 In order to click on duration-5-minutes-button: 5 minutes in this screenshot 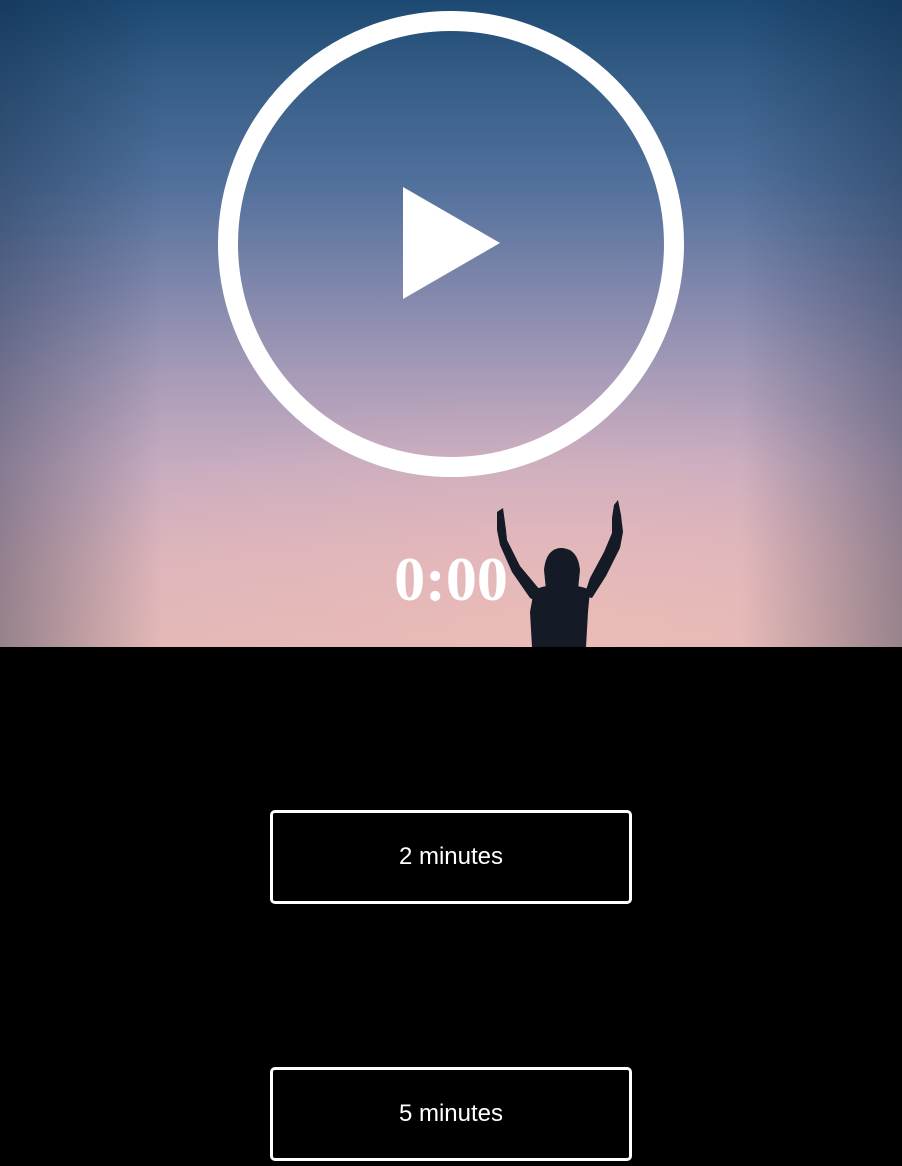, I will do `click(451, 1114)`.